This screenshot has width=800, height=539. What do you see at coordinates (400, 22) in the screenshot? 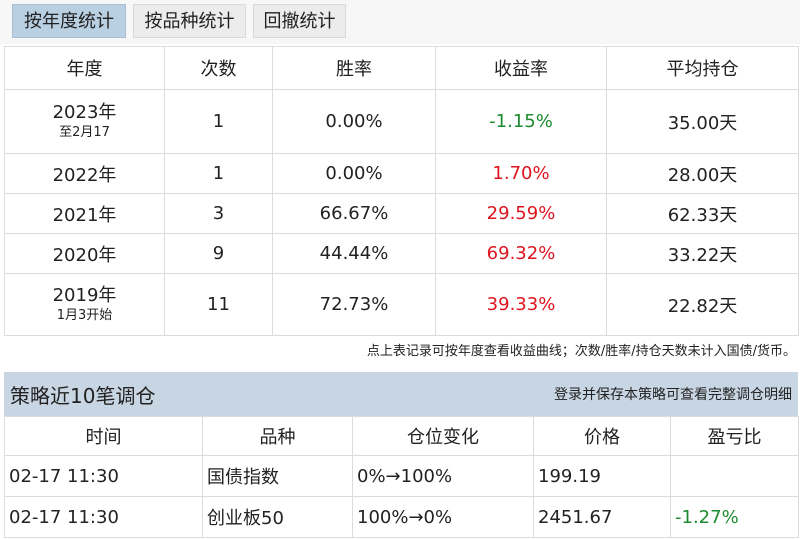
I see `stats-tab-bar: 按年度统计 按品种统计 回撤统计` at bounding box center [400, 22].